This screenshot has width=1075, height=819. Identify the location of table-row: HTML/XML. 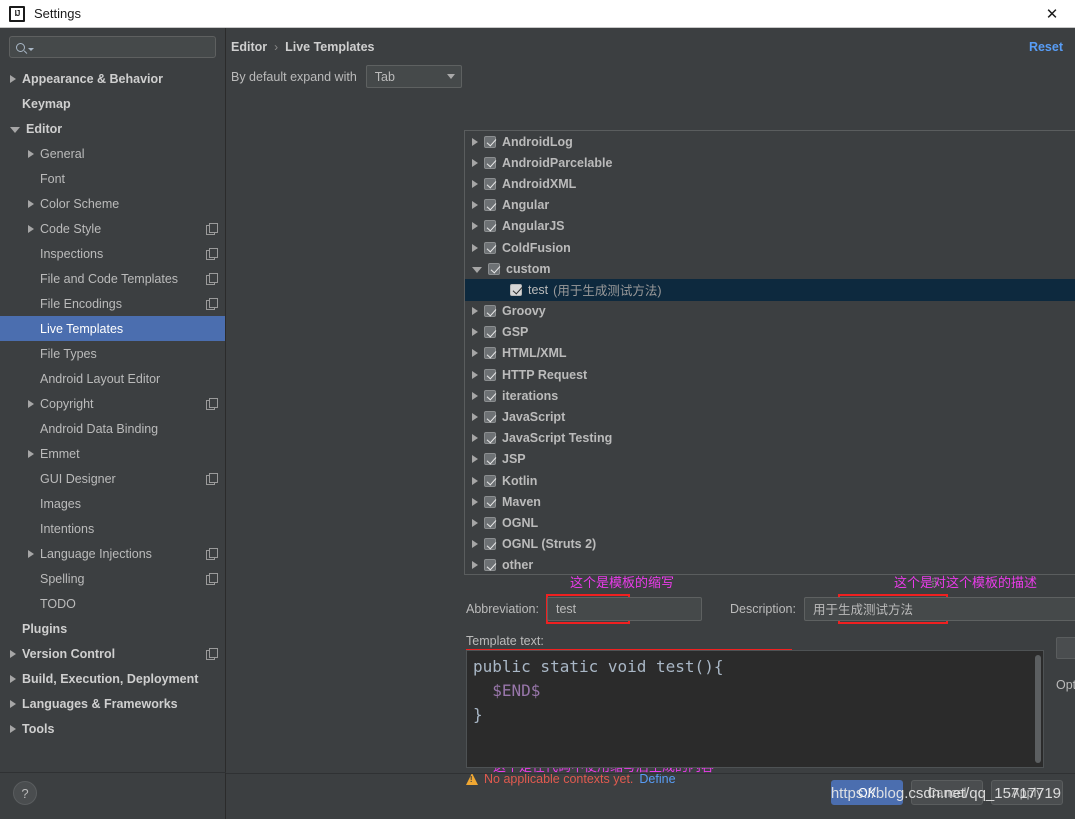
(770, 353).